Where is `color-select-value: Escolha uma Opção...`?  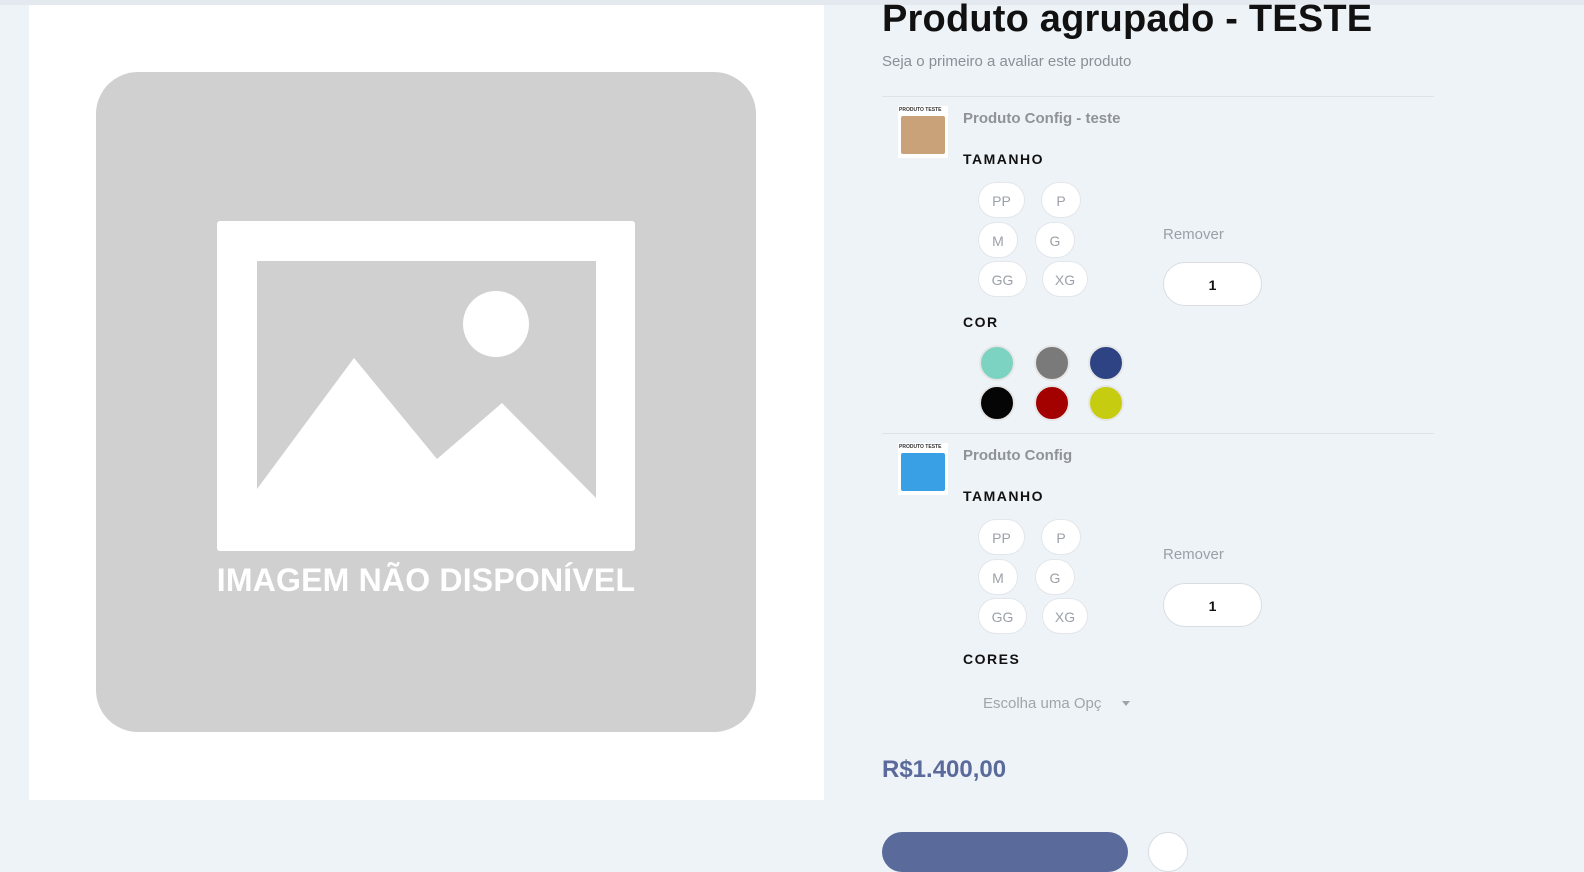 color-select-value: Escolha uma Opção... is located at coordinates (1042, 703).